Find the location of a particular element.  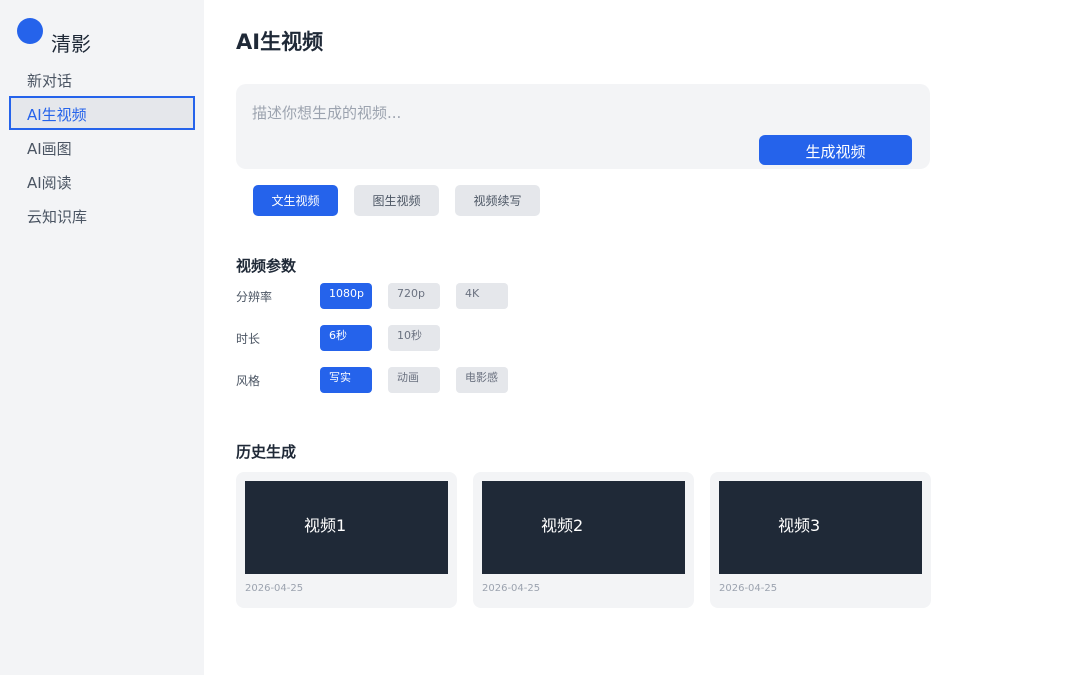

param-label-duration: 时长 is located at coordinates (248, 339).